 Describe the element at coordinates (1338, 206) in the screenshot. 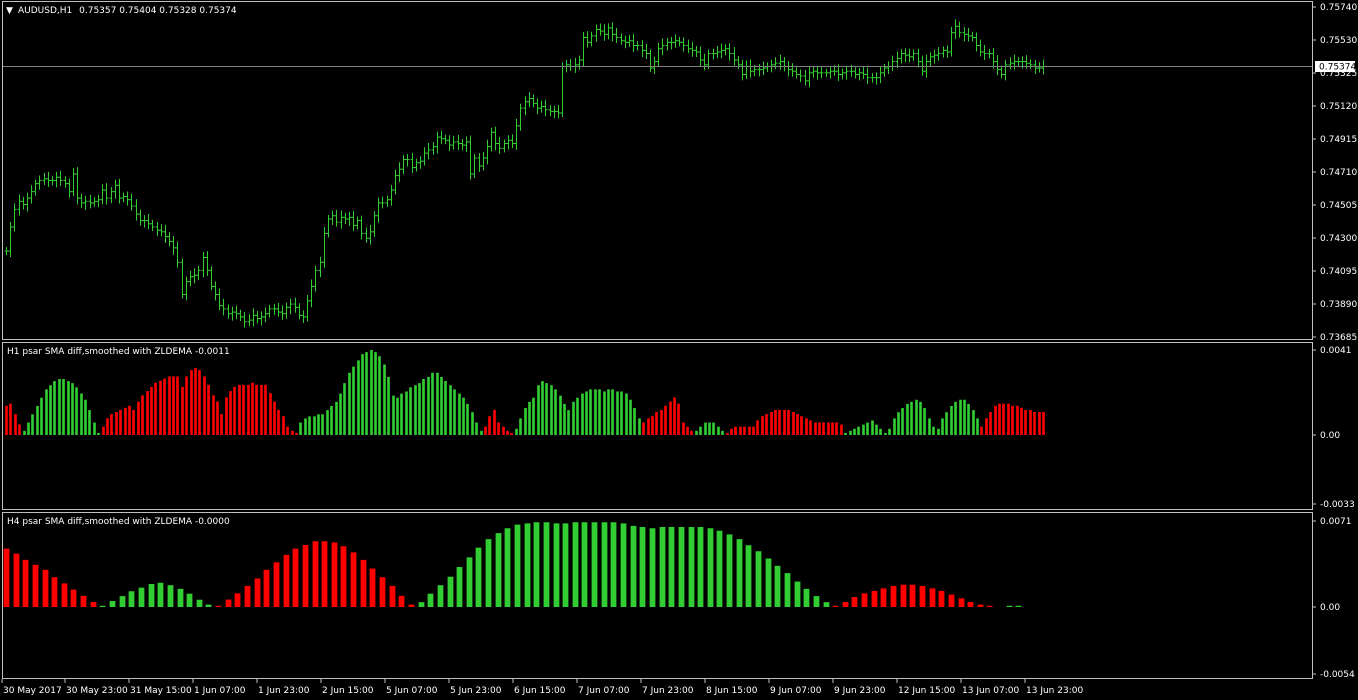

I see `y-tick-label: 0.74505` at that location.